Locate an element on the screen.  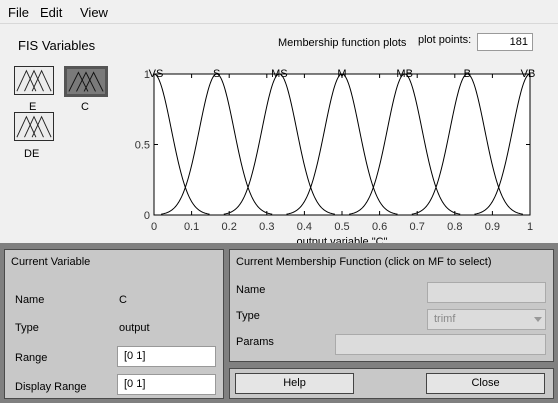
mf-label-ms: MS is located at coordinates (279, 74).